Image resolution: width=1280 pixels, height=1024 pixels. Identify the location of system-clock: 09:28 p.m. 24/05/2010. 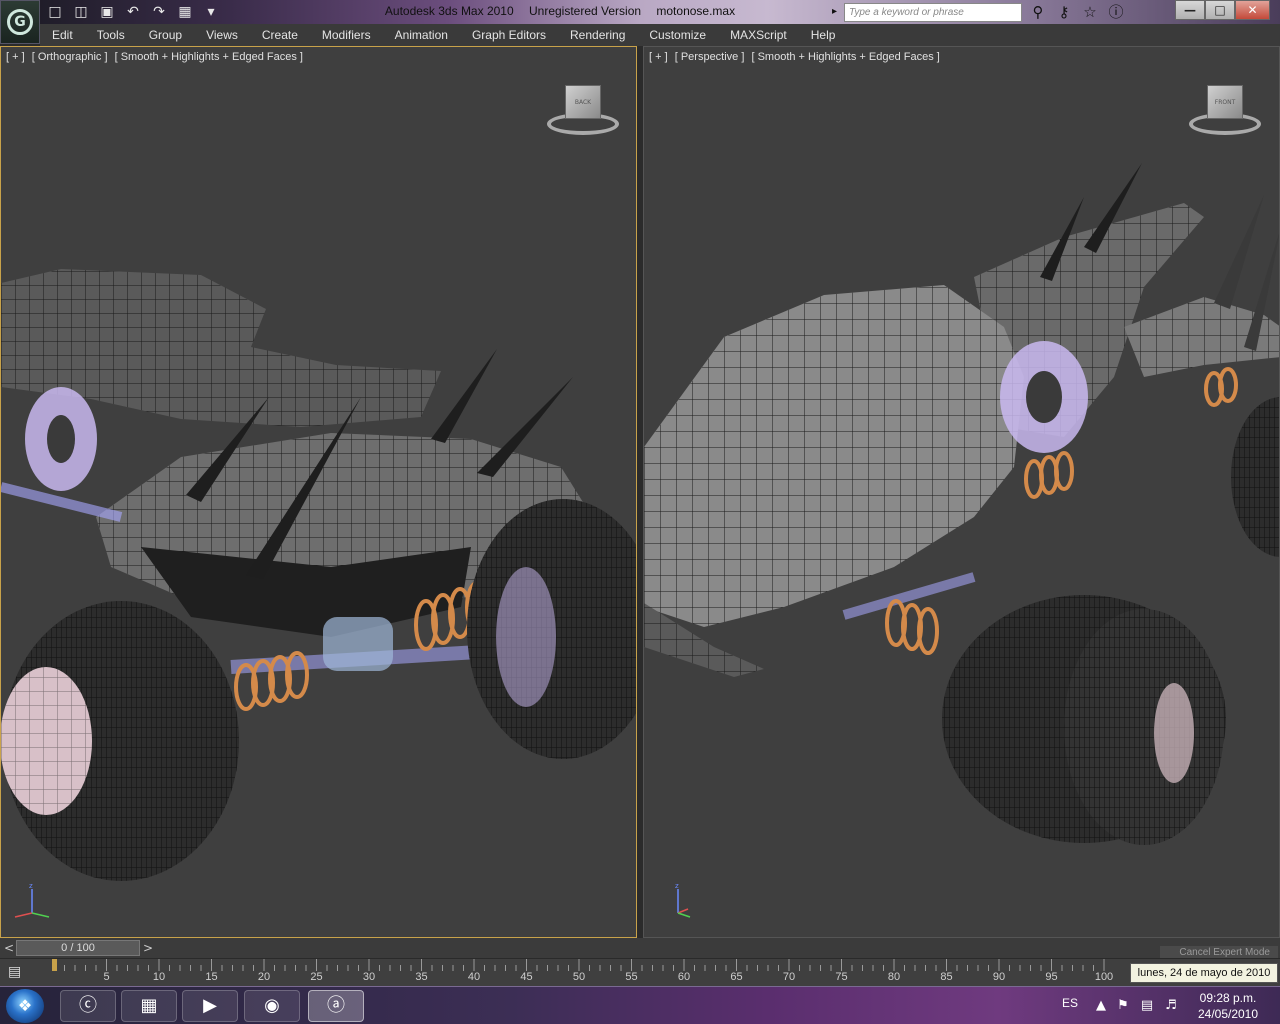
(1228, 1006).